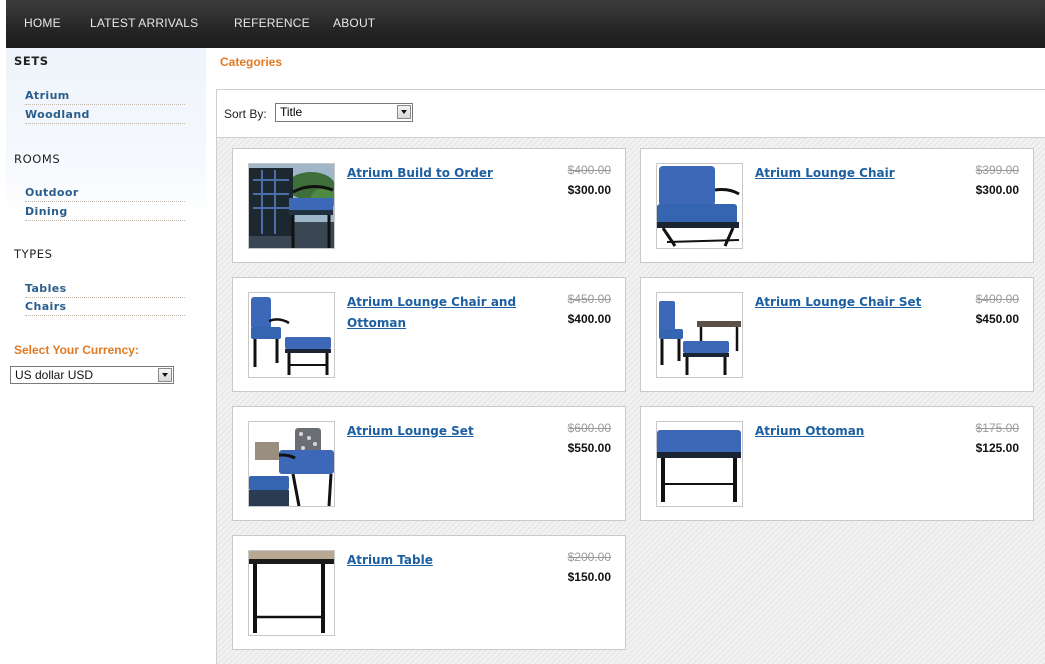 The height and width of the screenshot is (664, 1045). What do you see at coordinates (33, 254) in the screenshot?
I see `types-heading: TYPES` at bounding box center [33, 254].